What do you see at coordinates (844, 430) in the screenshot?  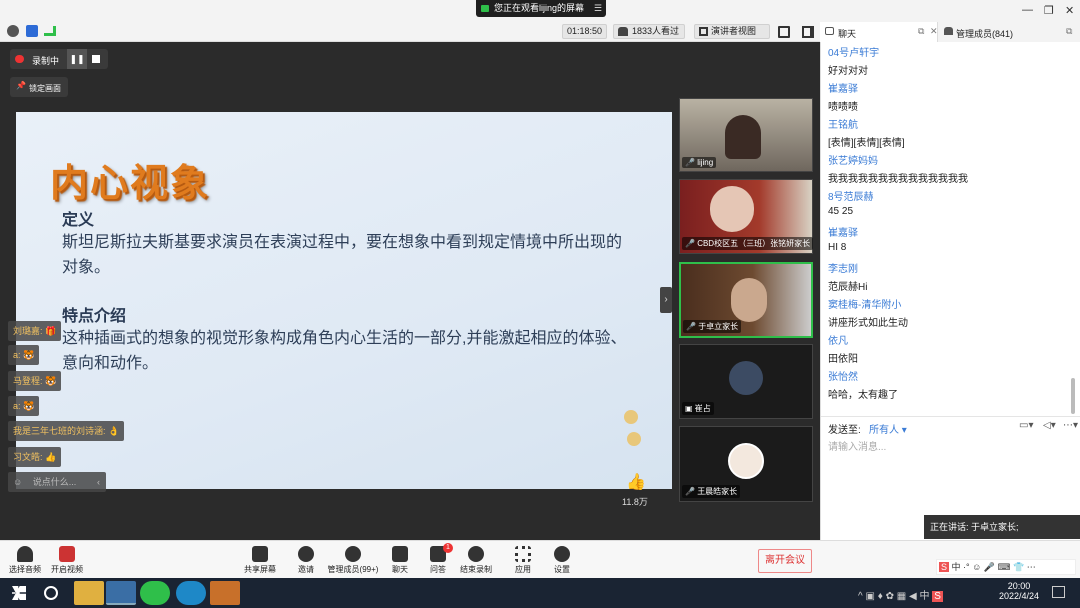 I see `send-to-label: 发送至:` at bounding box center [844, 430].